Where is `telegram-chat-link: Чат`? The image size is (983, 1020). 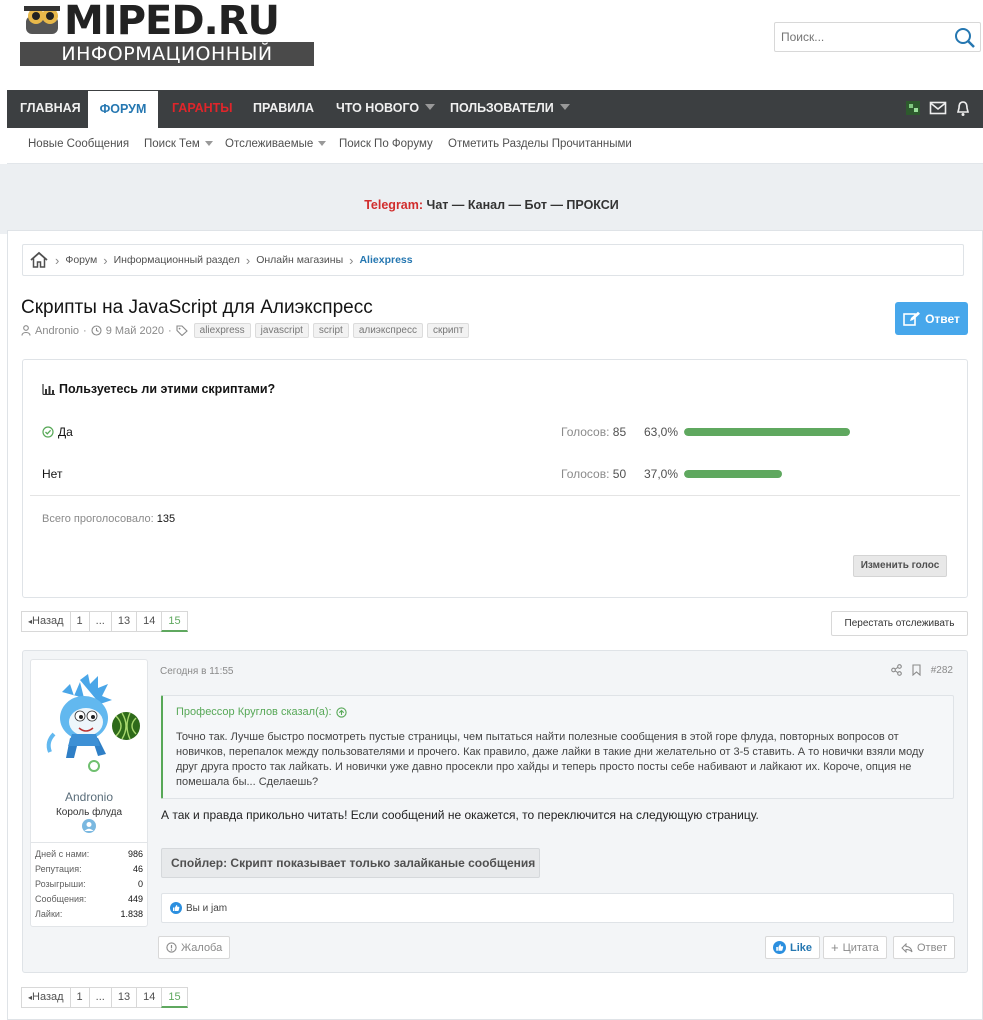
telegram-chat-link: Чат is located at coordinates (438, 205).